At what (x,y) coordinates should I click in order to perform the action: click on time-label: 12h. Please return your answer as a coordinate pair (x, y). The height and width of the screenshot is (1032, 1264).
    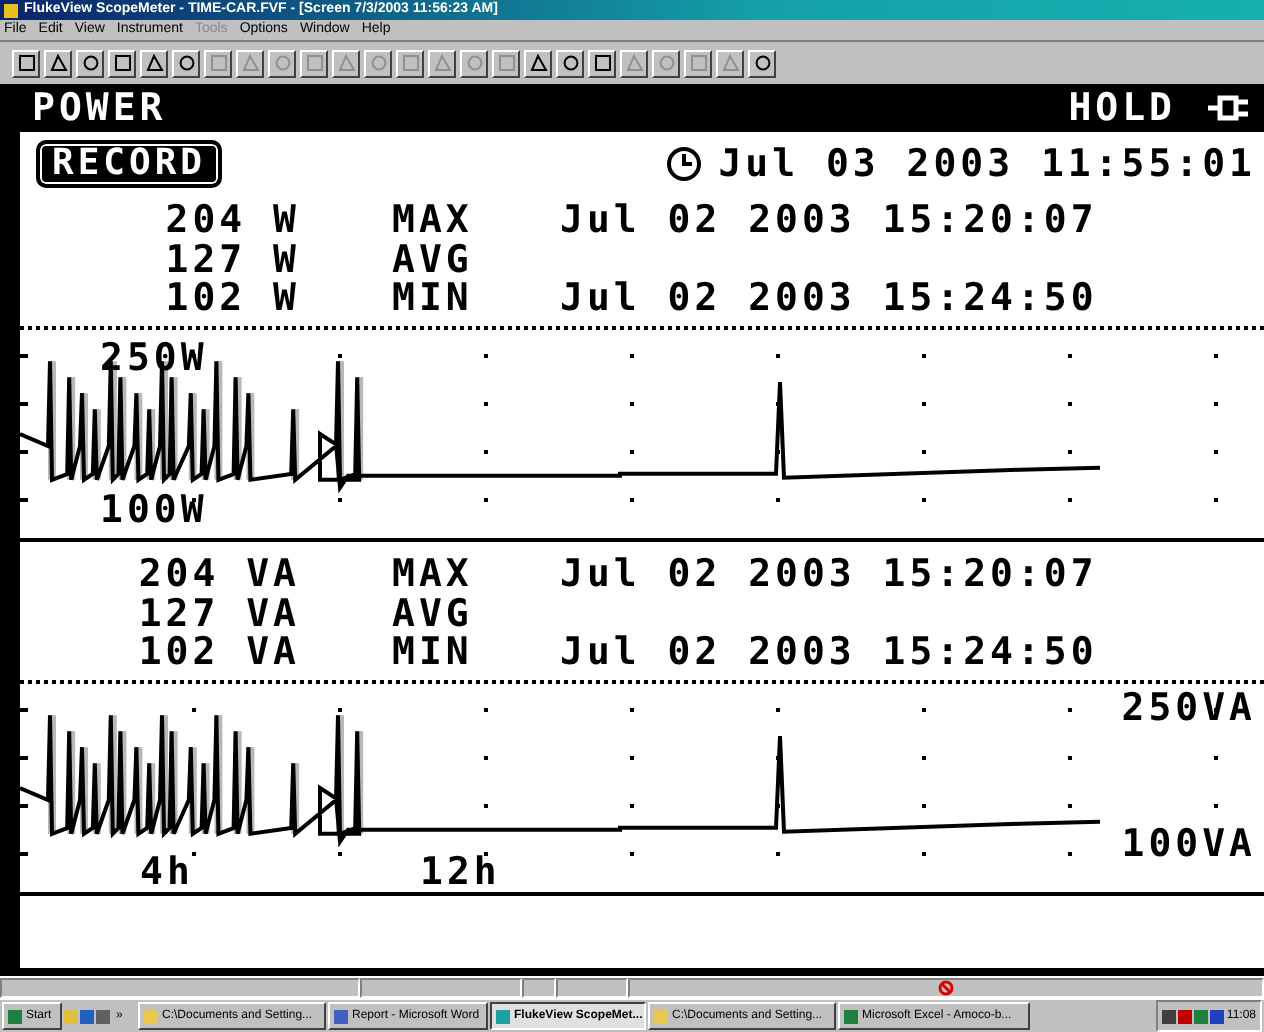
    Looking at the image, I should click on (460, 872).